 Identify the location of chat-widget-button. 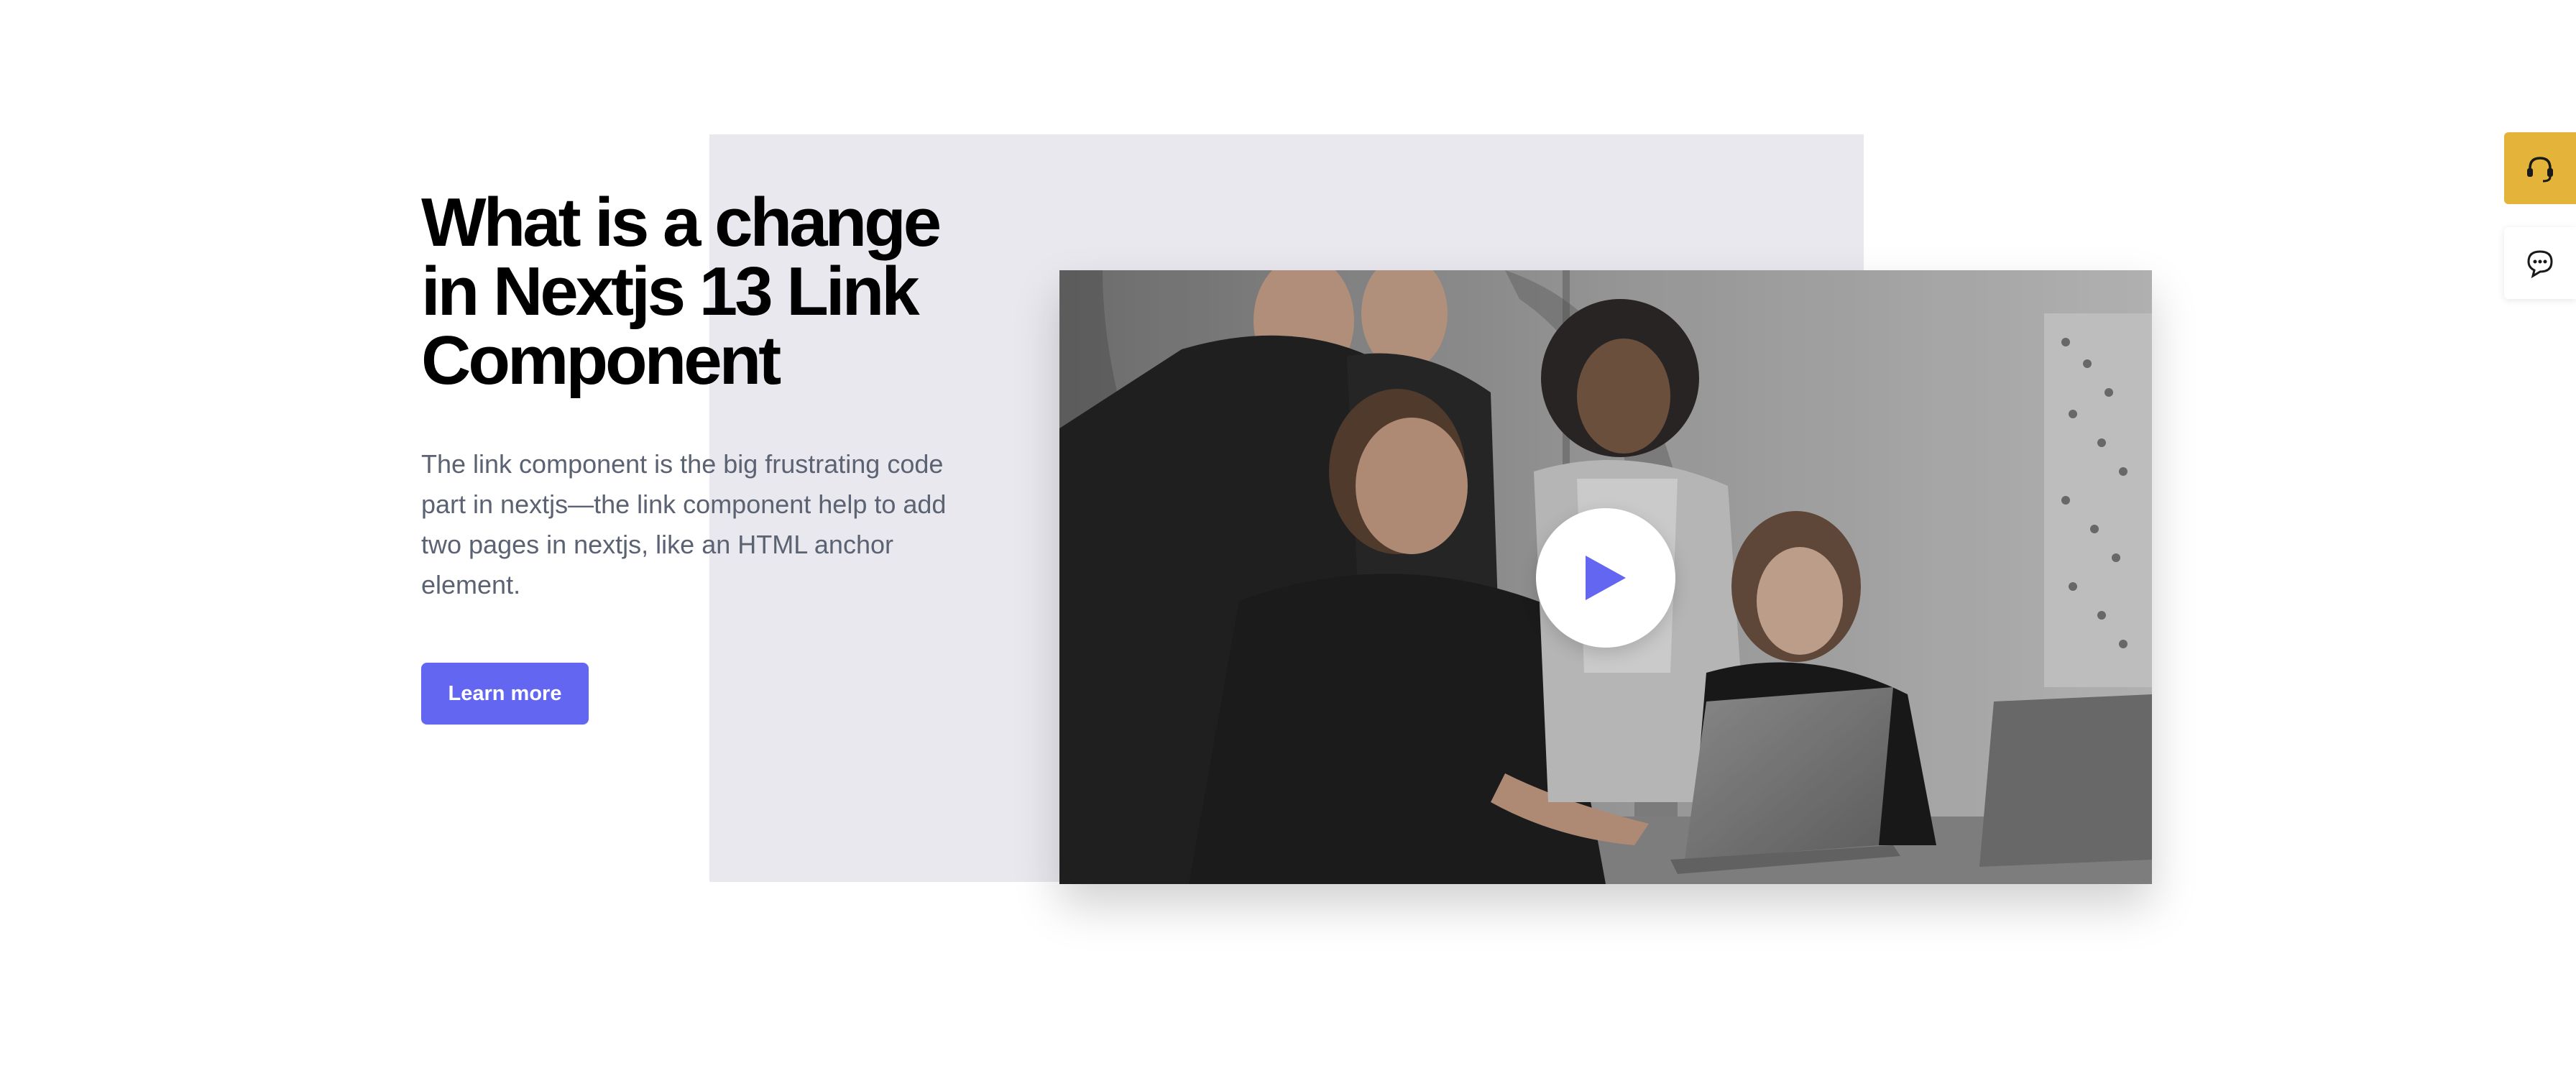
(2540, 263).